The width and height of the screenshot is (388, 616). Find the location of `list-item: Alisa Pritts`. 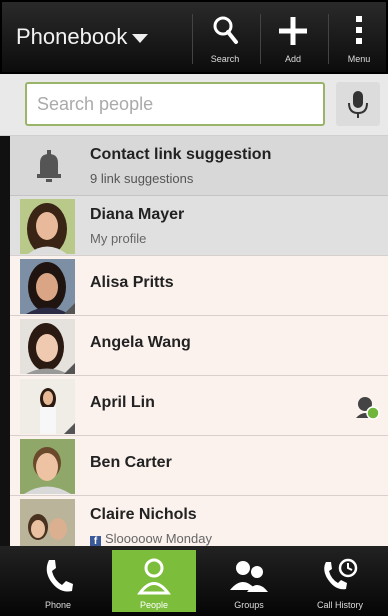

list-item: Alisa Pritts is located at coordinates (199, 286).